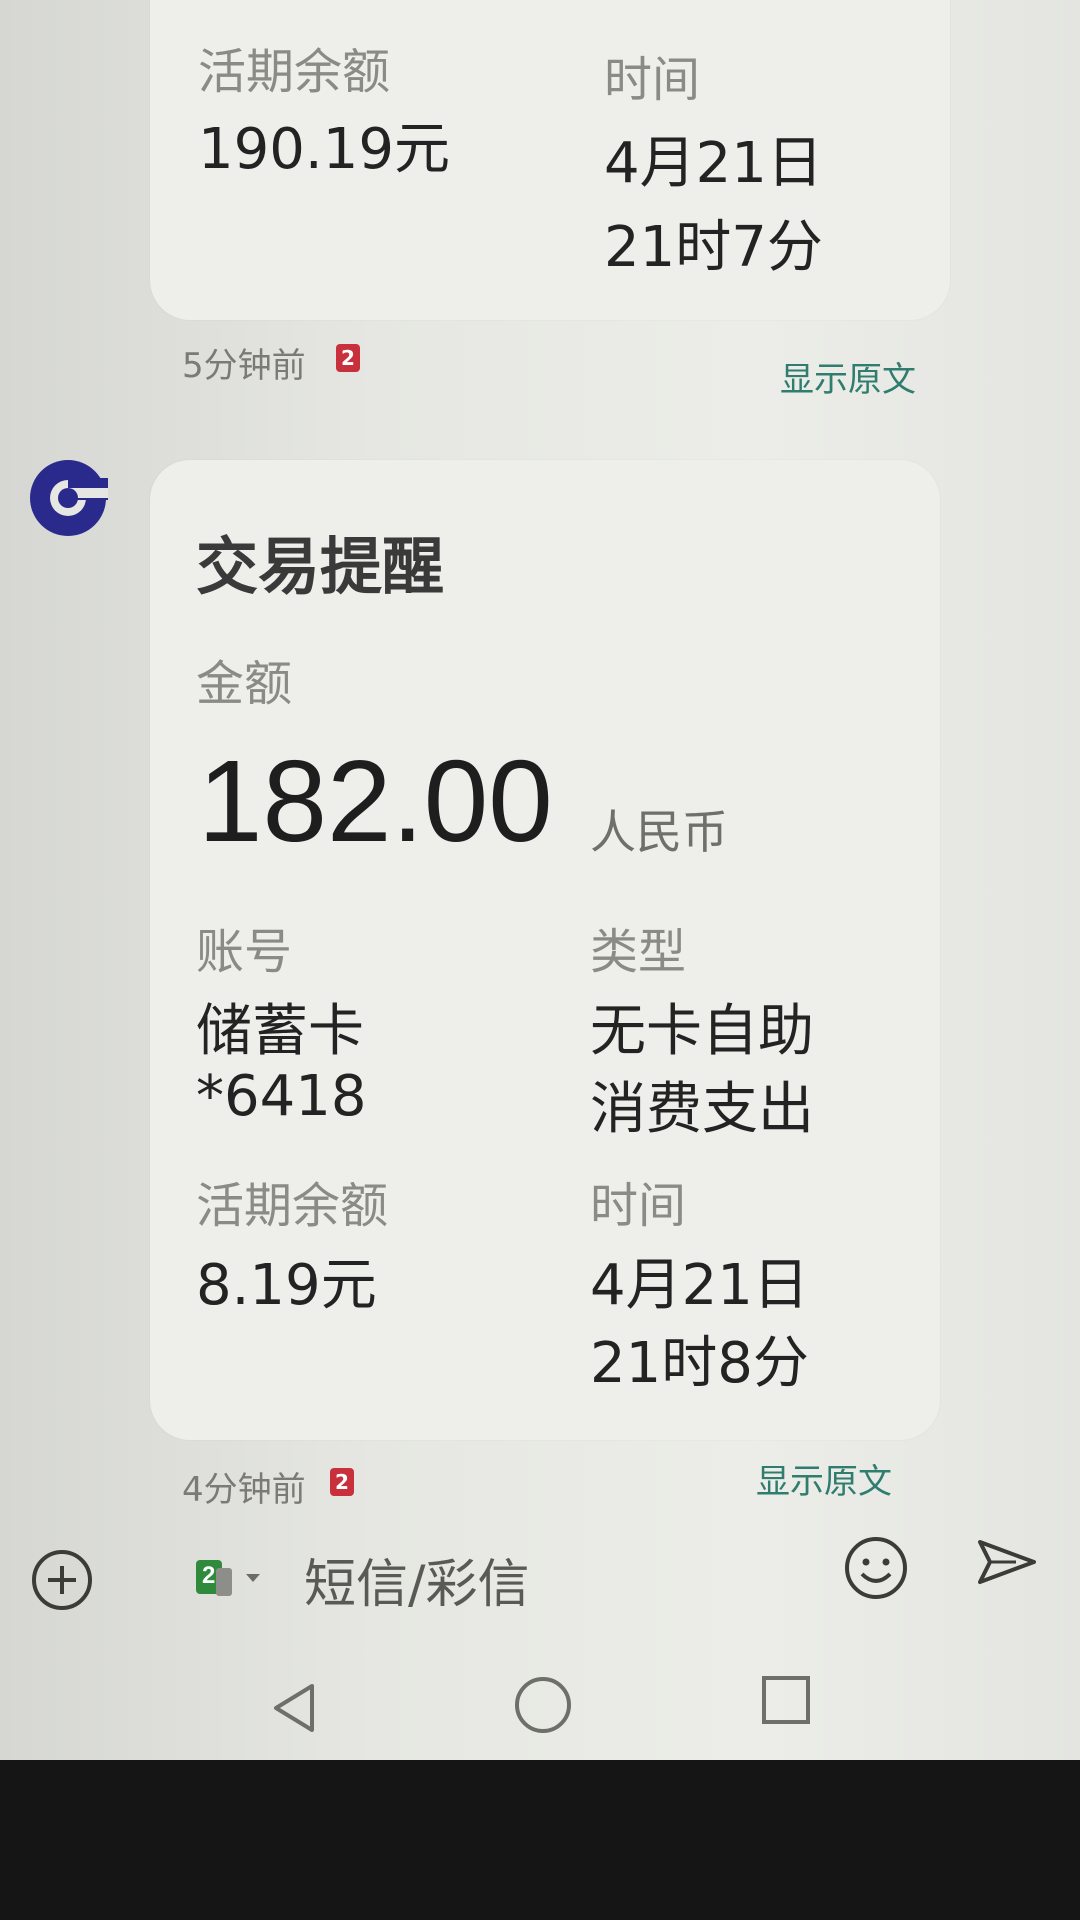 Image resolution: width=1080 pixels, height=1920 pixels. What do you see at coordinates (638, 1206) in the screenshot?
I see `time-label: 时间` at bounding box center [638, 1206].